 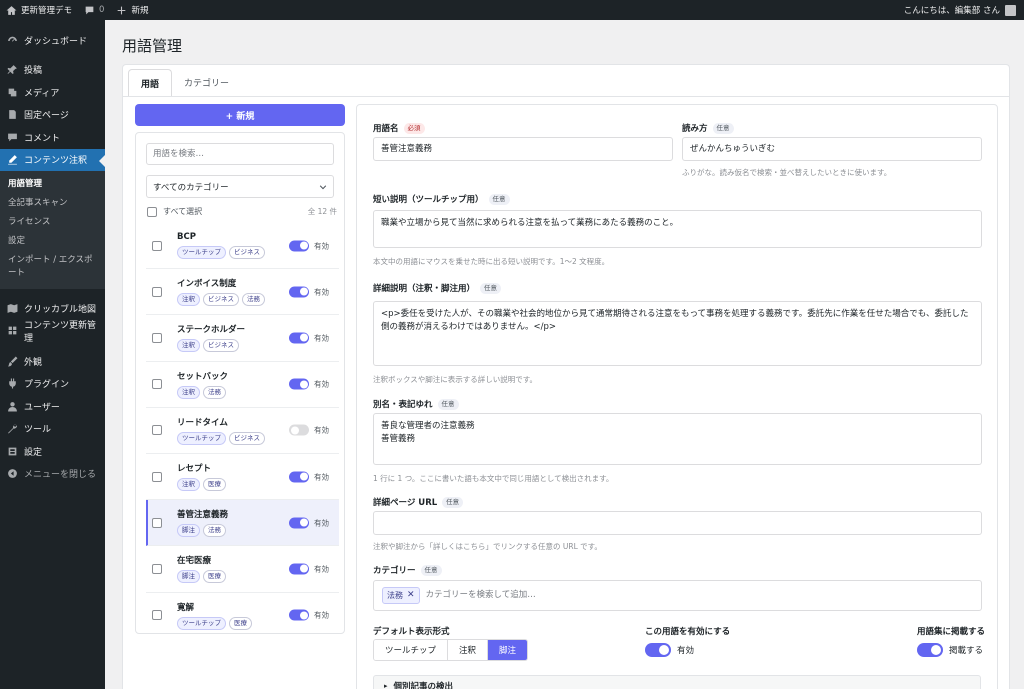 What do you see at coordinates (677, 439) in the screenshot?
I see `alias-textarea: 善良な管理者の注意義務 善管義務` at bounding box center [677, 439].